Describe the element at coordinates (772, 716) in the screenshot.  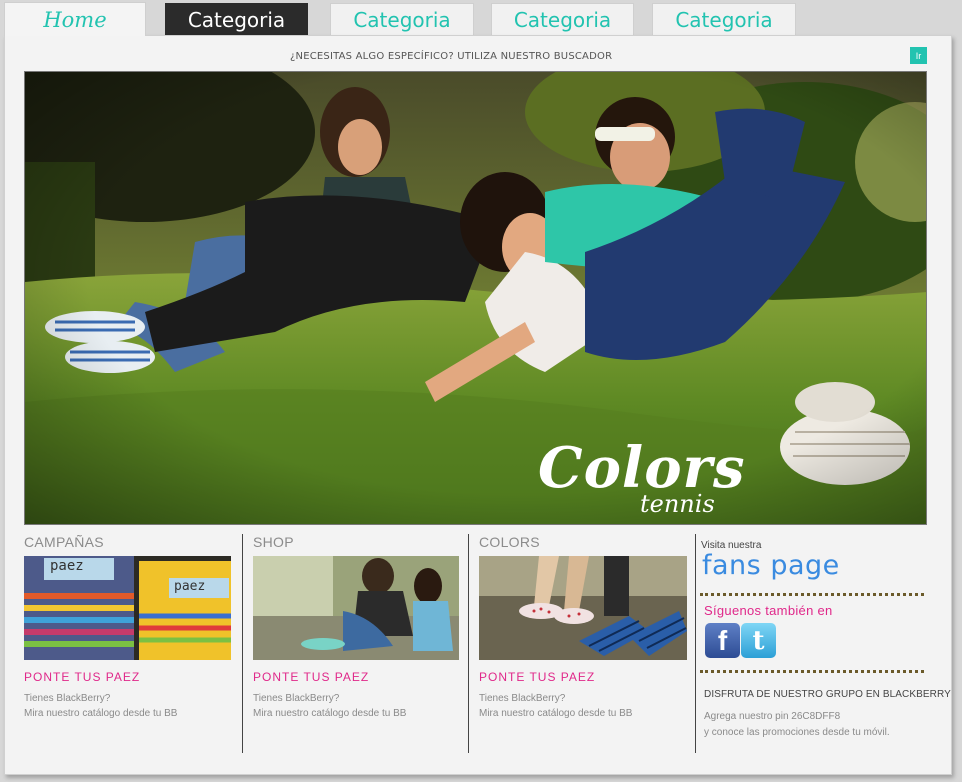
I see `bb-desc-line-1: Agrega nuestro pin 26C8DFF8` at that location.